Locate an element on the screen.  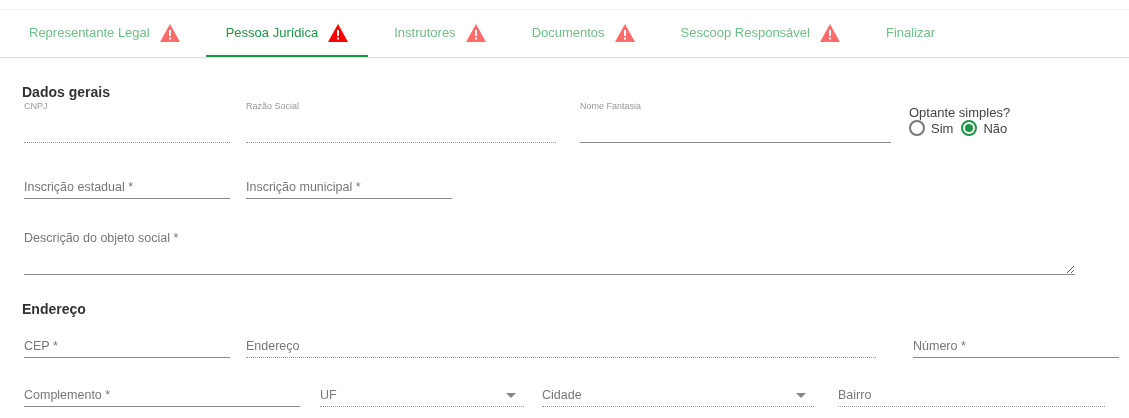
input-field: Inscrição estadual * is located at coordinates (127, 187).